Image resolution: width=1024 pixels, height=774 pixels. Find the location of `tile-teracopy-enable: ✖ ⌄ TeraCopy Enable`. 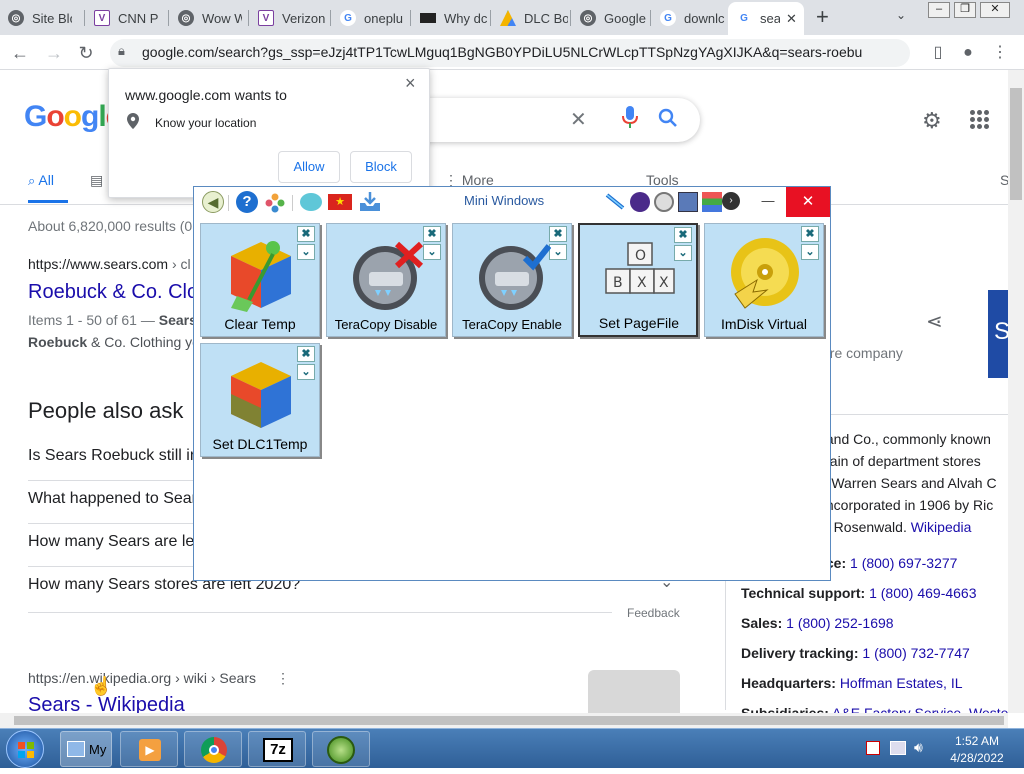

tile-teracopy-enable: ✖ ⌄ TeraCopy Enable is located at coordinates (512, 280).